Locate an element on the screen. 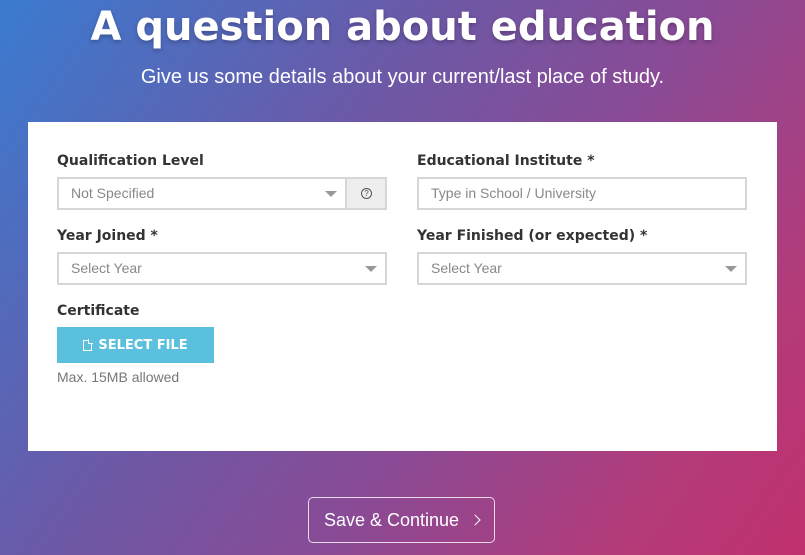 This screenshot has height=555, width=805. certificate-label: Certificate is located at coordinates (98, 311).